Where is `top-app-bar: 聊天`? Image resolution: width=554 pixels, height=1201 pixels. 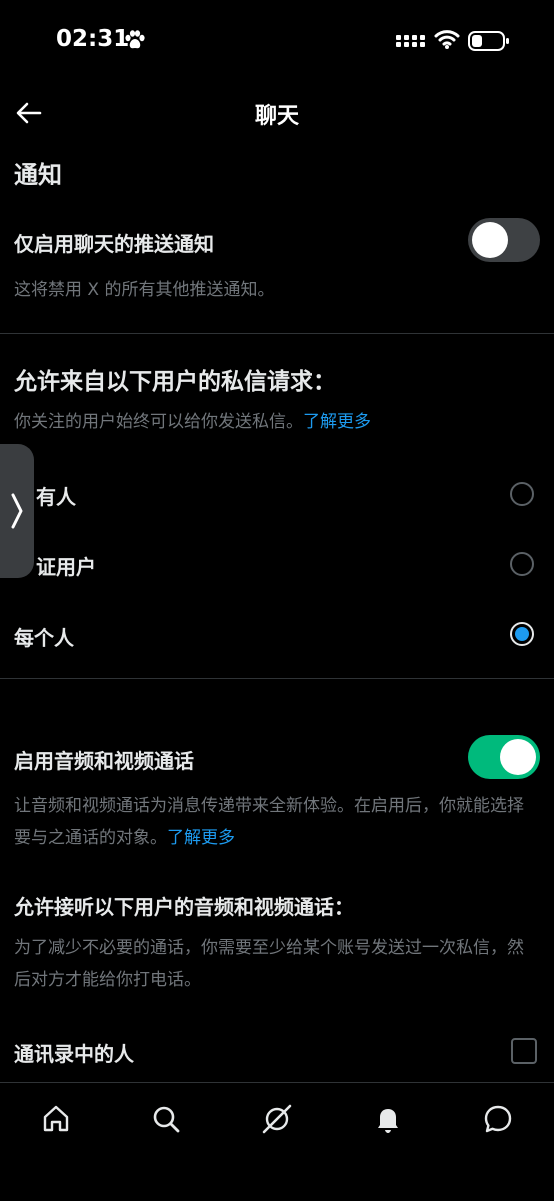 top-app-bar: 聊天 is located at coordinates (277, 114).